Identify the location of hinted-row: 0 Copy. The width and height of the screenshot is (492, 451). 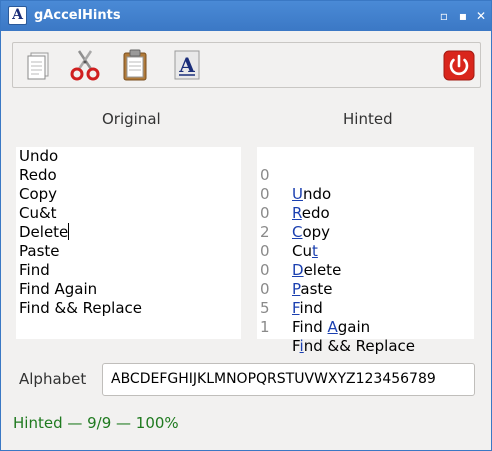
(295, 213).